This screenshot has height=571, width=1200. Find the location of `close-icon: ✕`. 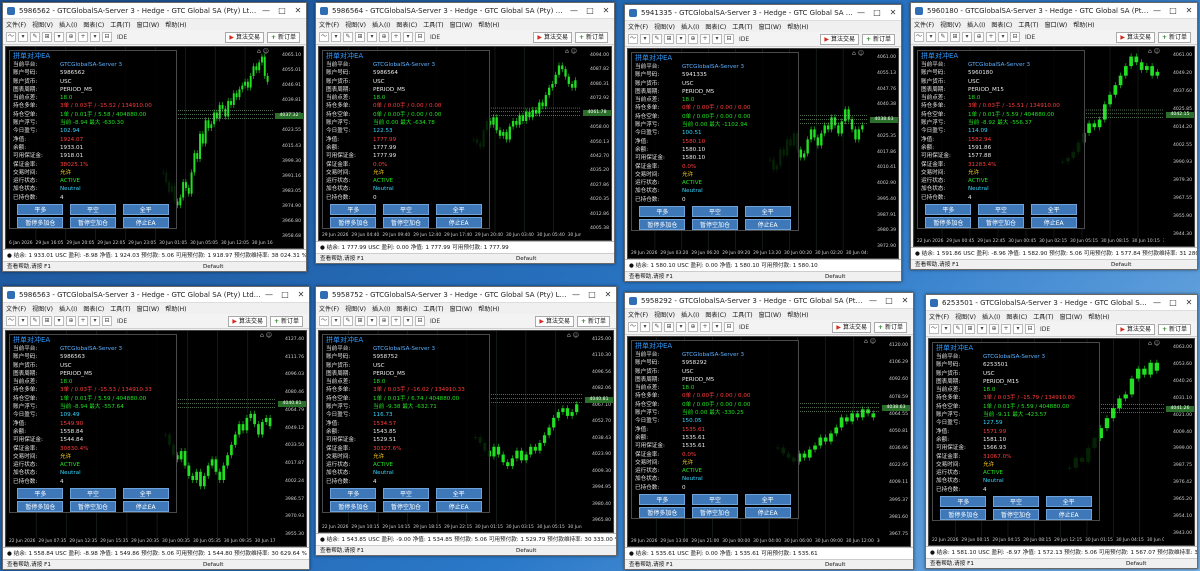

close-icon: ✕ is located at coordinates (893, 12).